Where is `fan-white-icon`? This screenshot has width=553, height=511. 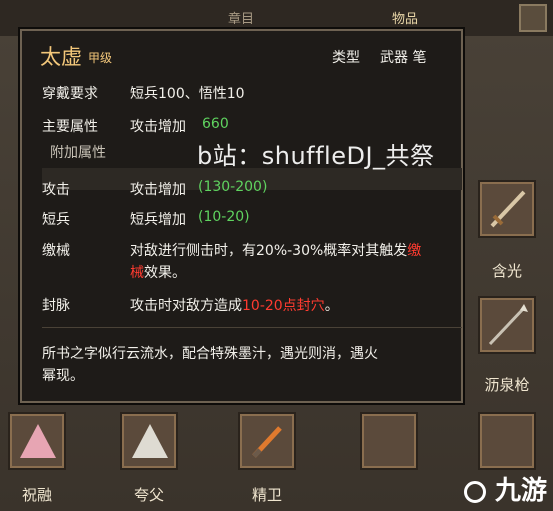
fan-white-icon is located at coordinates (150, 441).